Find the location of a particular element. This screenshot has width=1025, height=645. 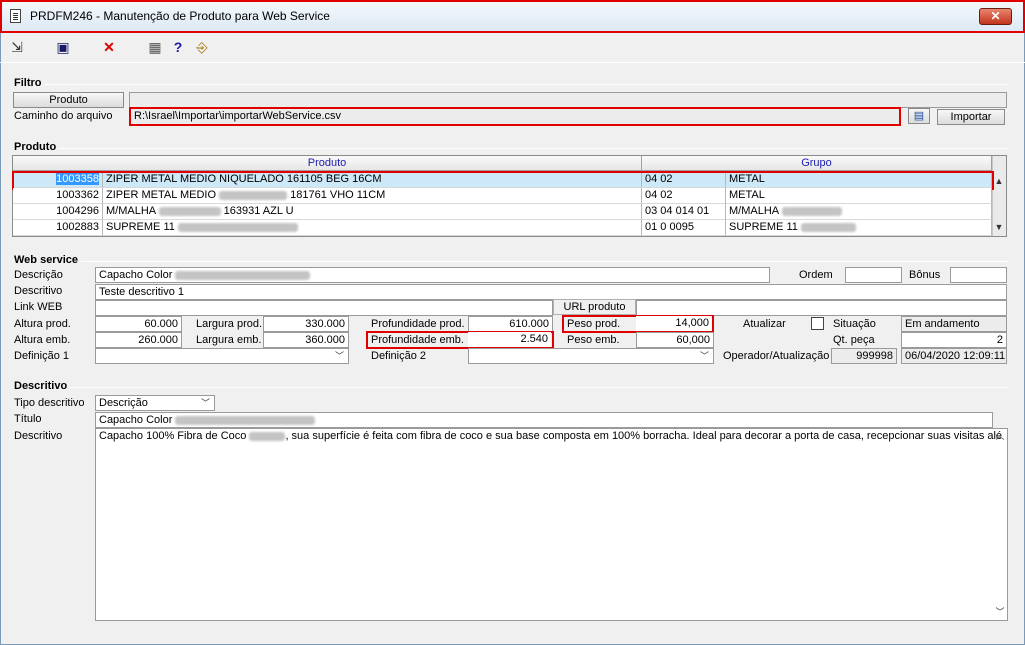

browse-file-icon: ▤ is located at coordinates (919, 116).